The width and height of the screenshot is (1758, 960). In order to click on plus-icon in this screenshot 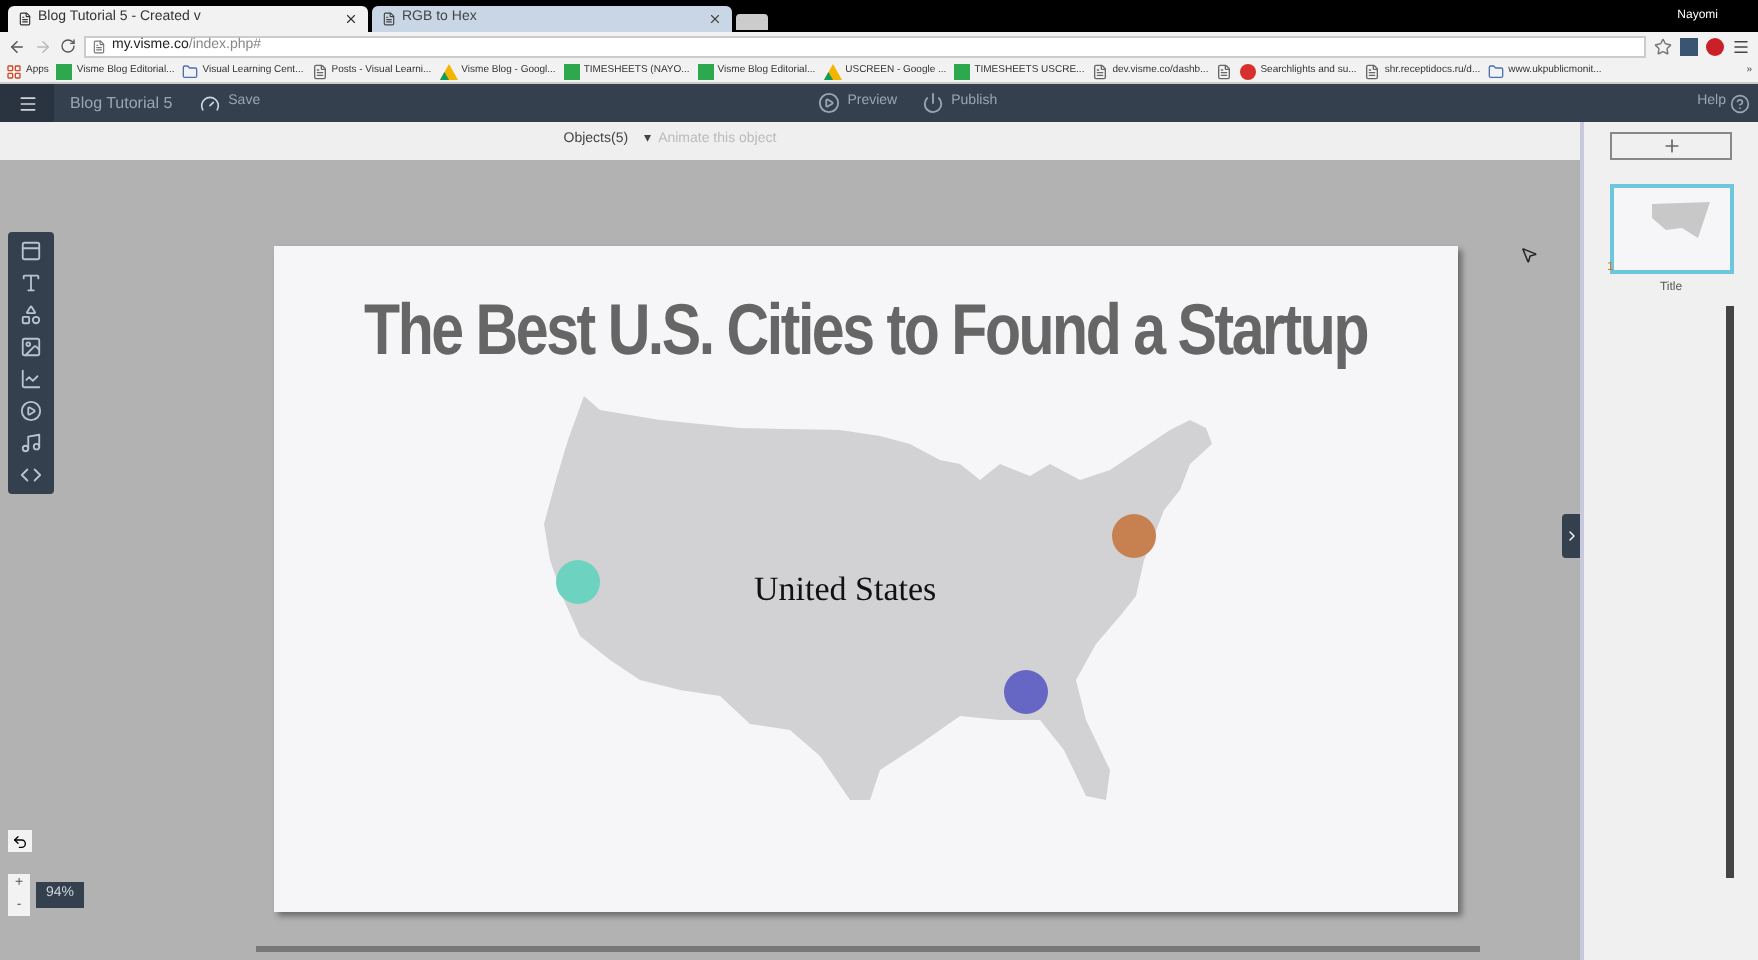, I will do `click(1671, 146)`.